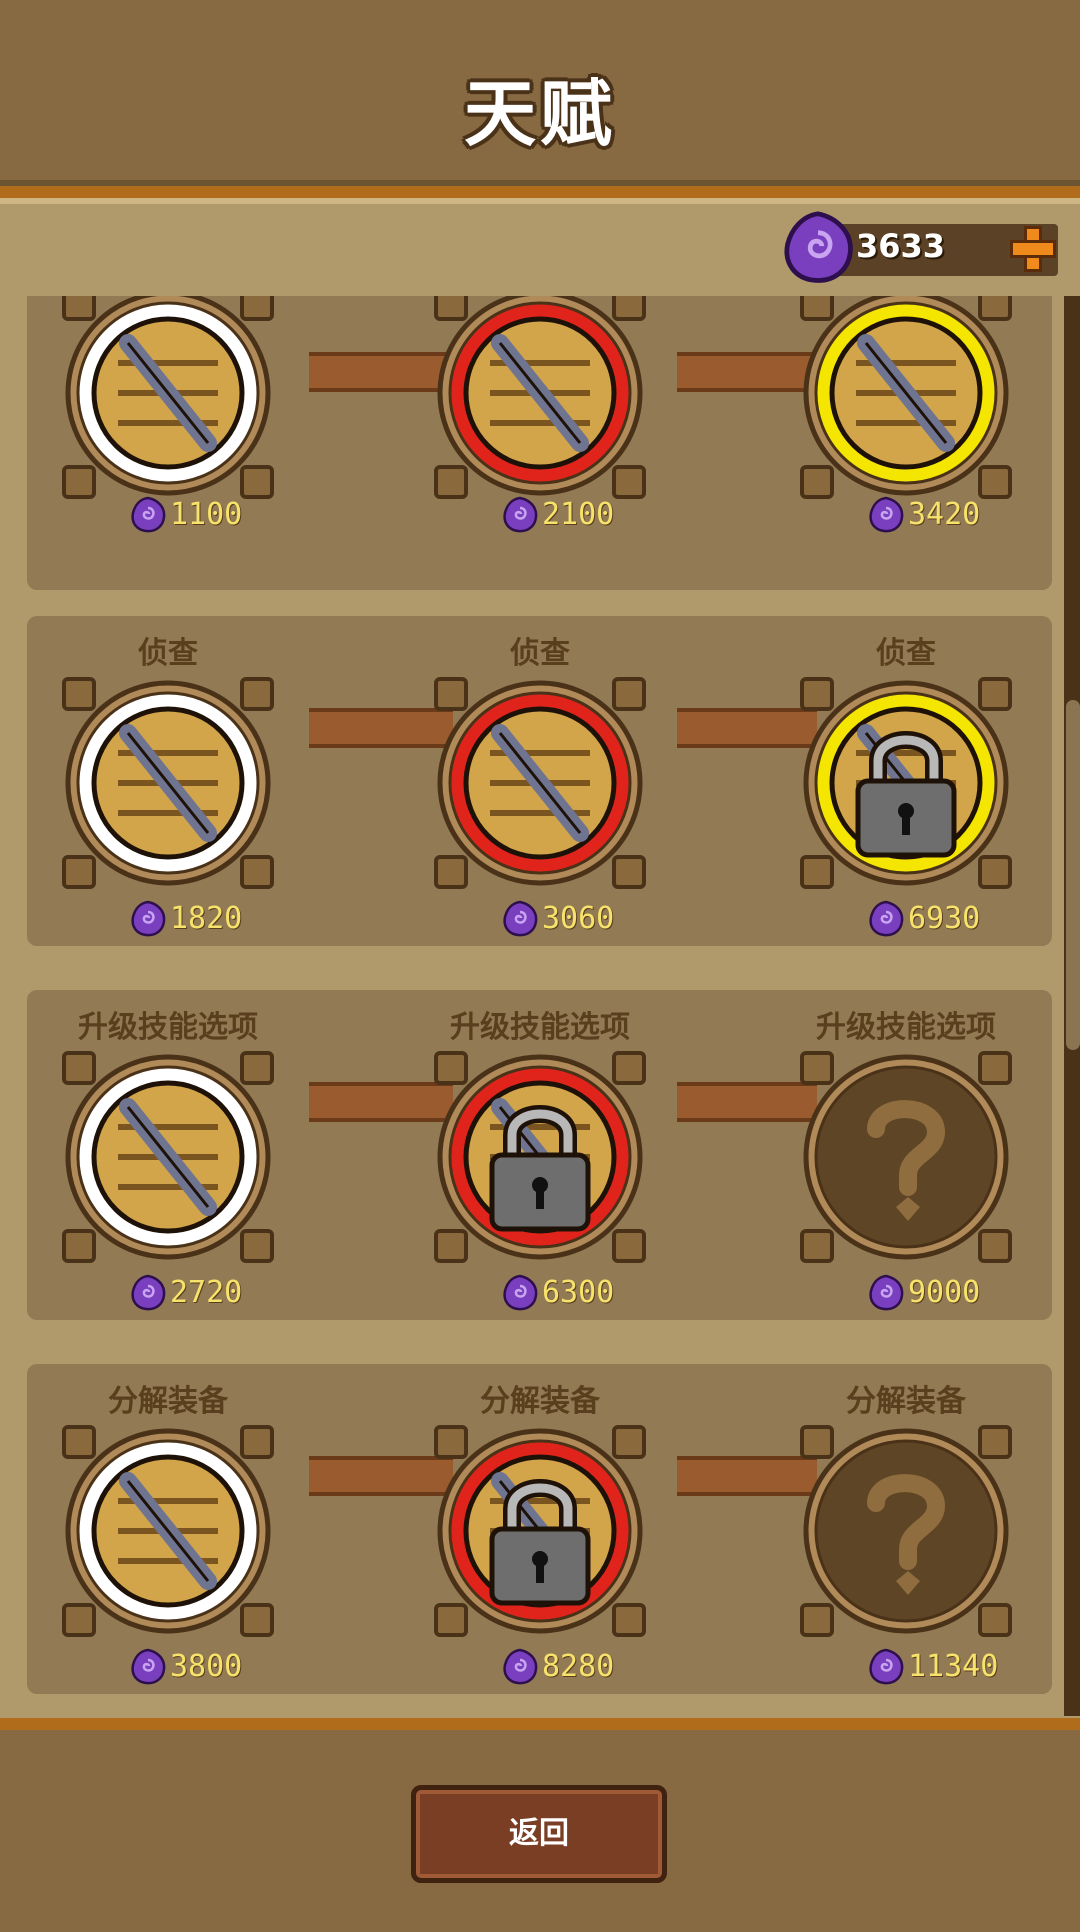 The height and width of the screenshot is (1932, 1080). I want to click on price-value: 3420, so click(944, 514).